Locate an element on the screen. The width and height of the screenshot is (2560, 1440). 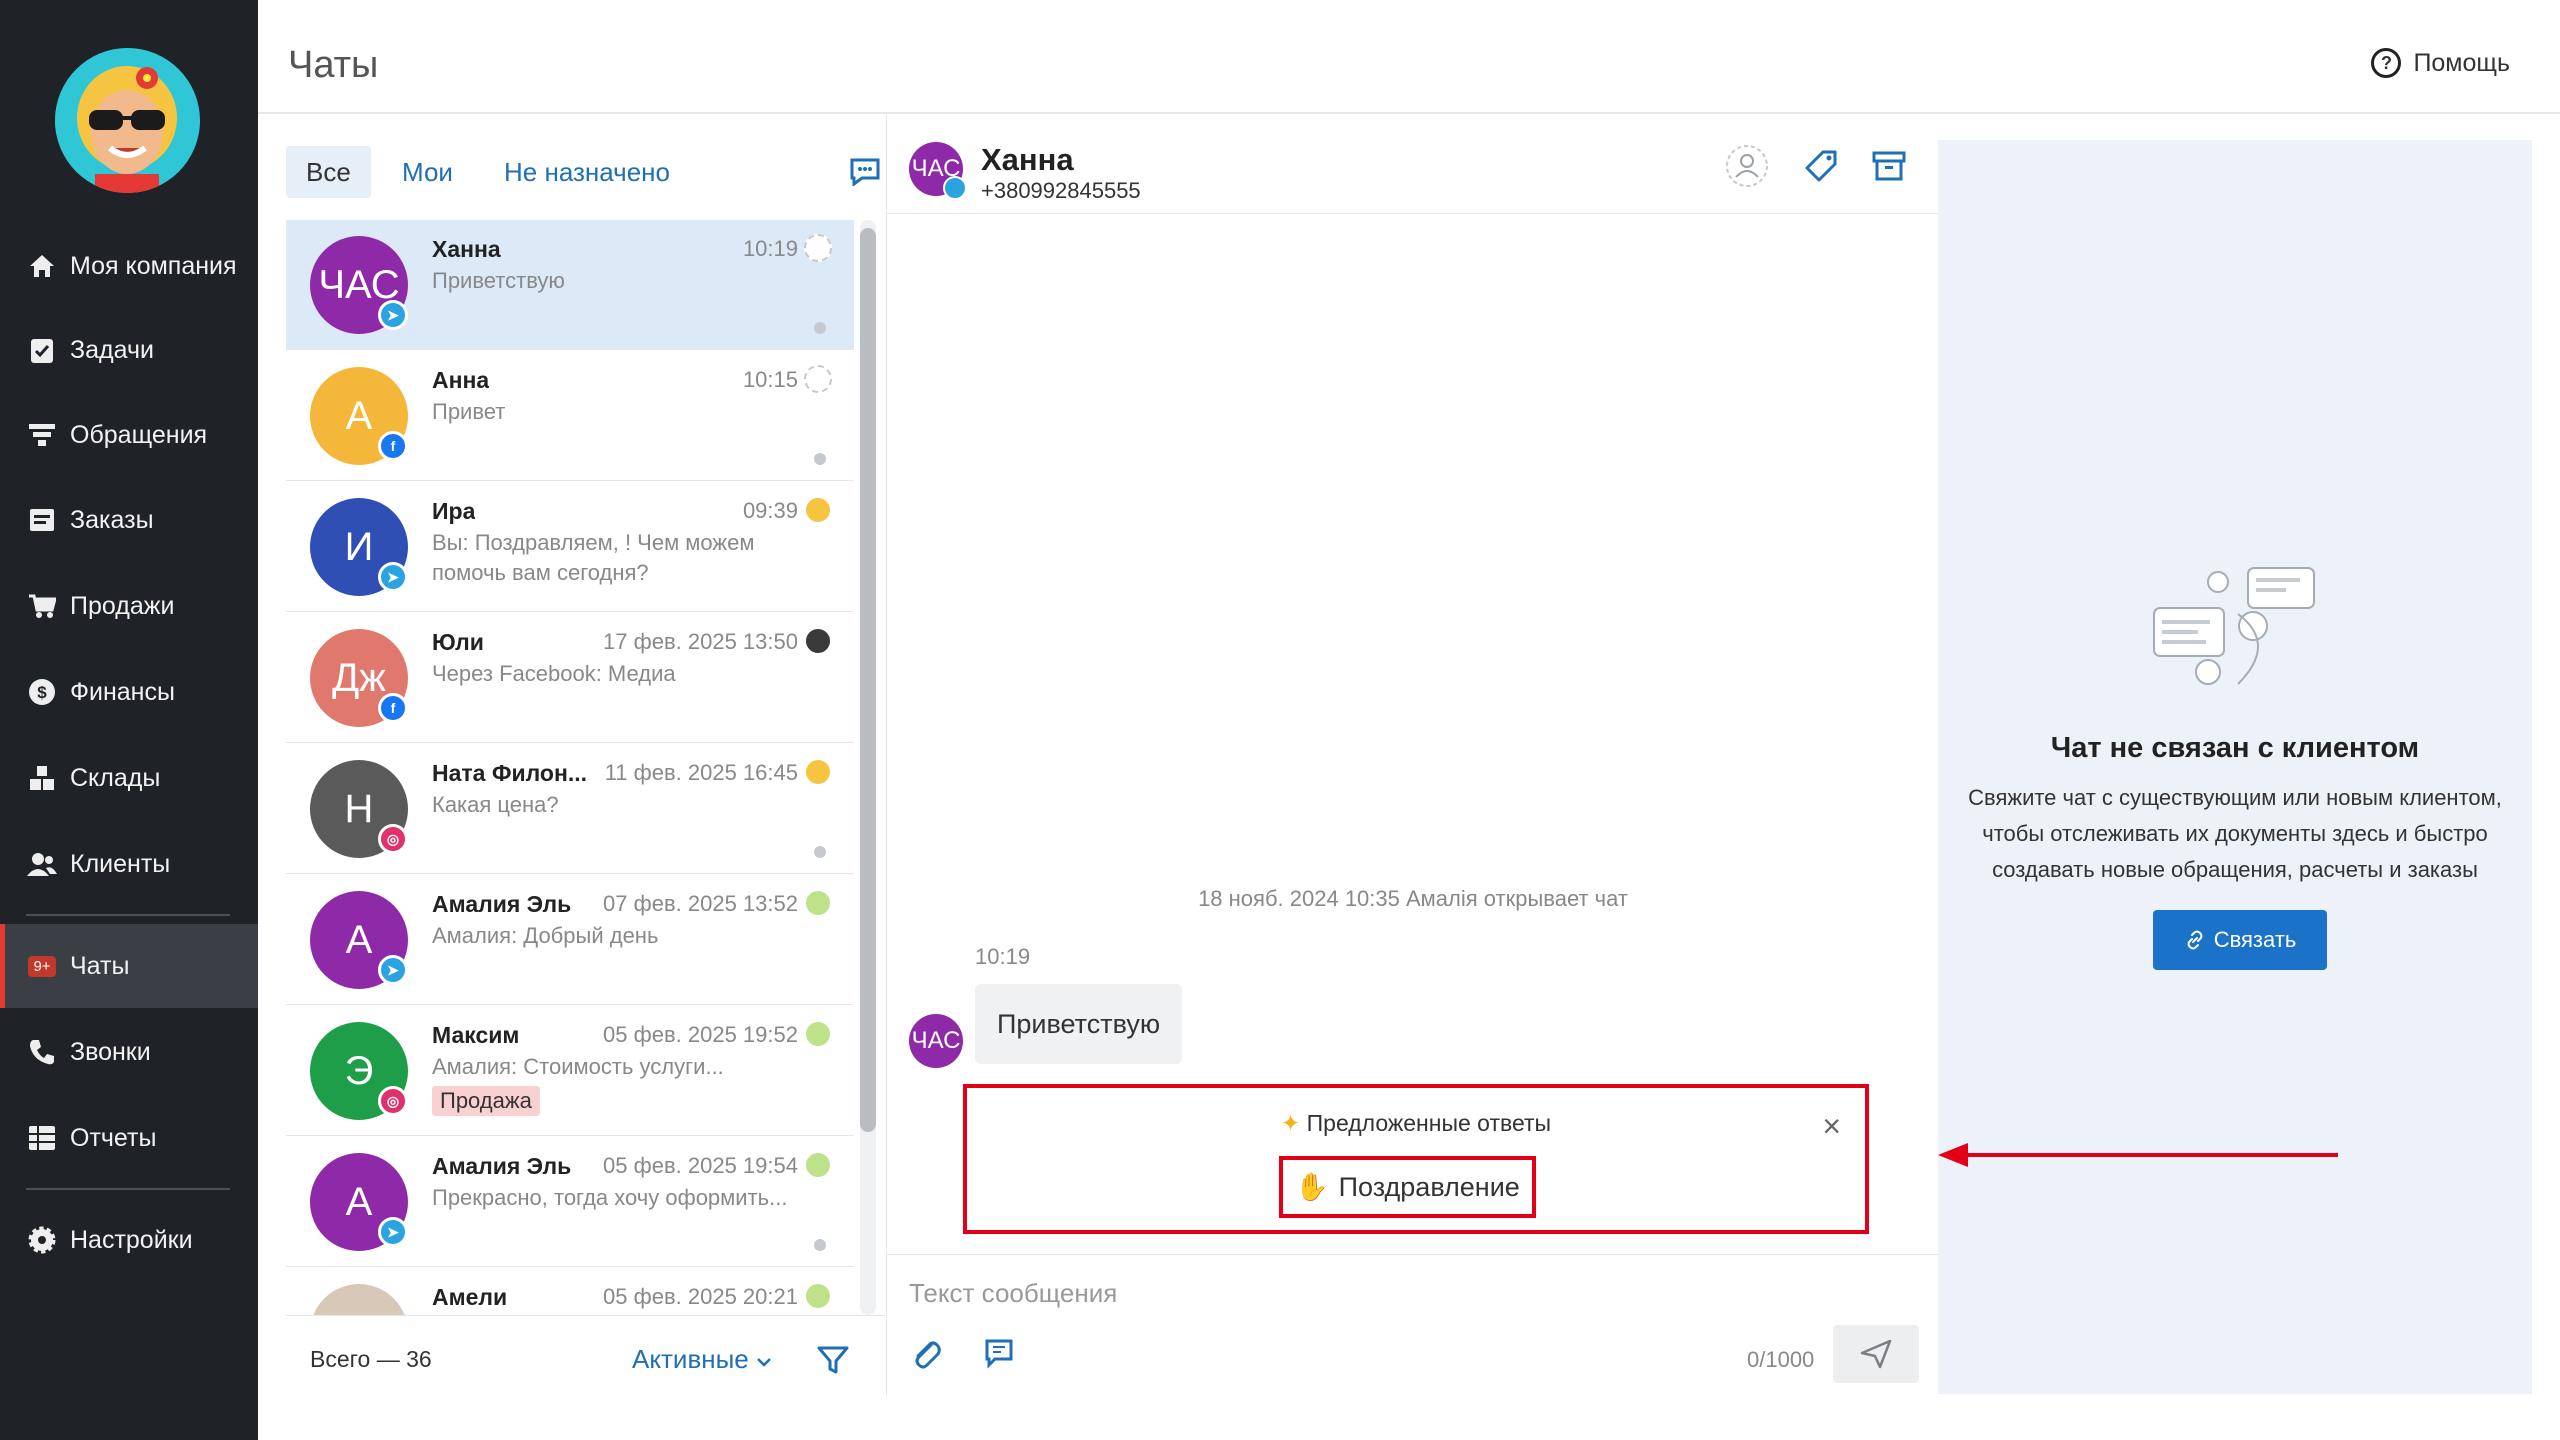
help-label: Помощь is located at coordinates (2461, 62).